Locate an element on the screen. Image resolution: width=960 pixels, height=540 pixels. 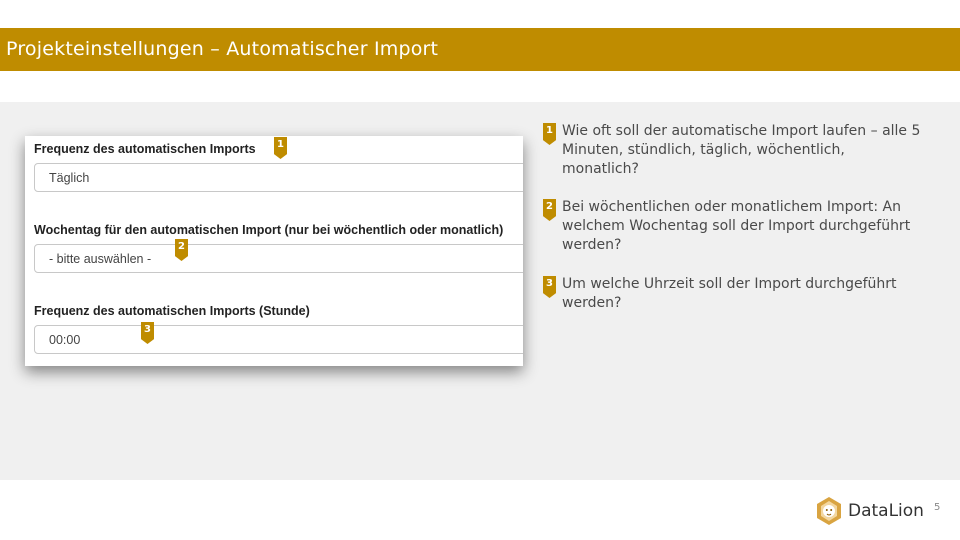
weekday-select-value: - bitte auswählen - is located at coordinates (100, 259).